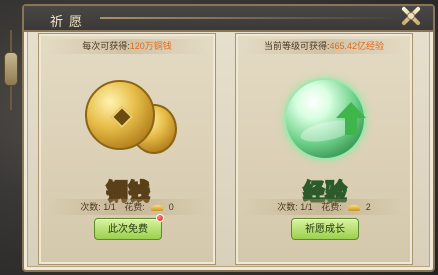  Describe the element at coordinates (411, 16) in the screenshot. I see `close-button` at that location.